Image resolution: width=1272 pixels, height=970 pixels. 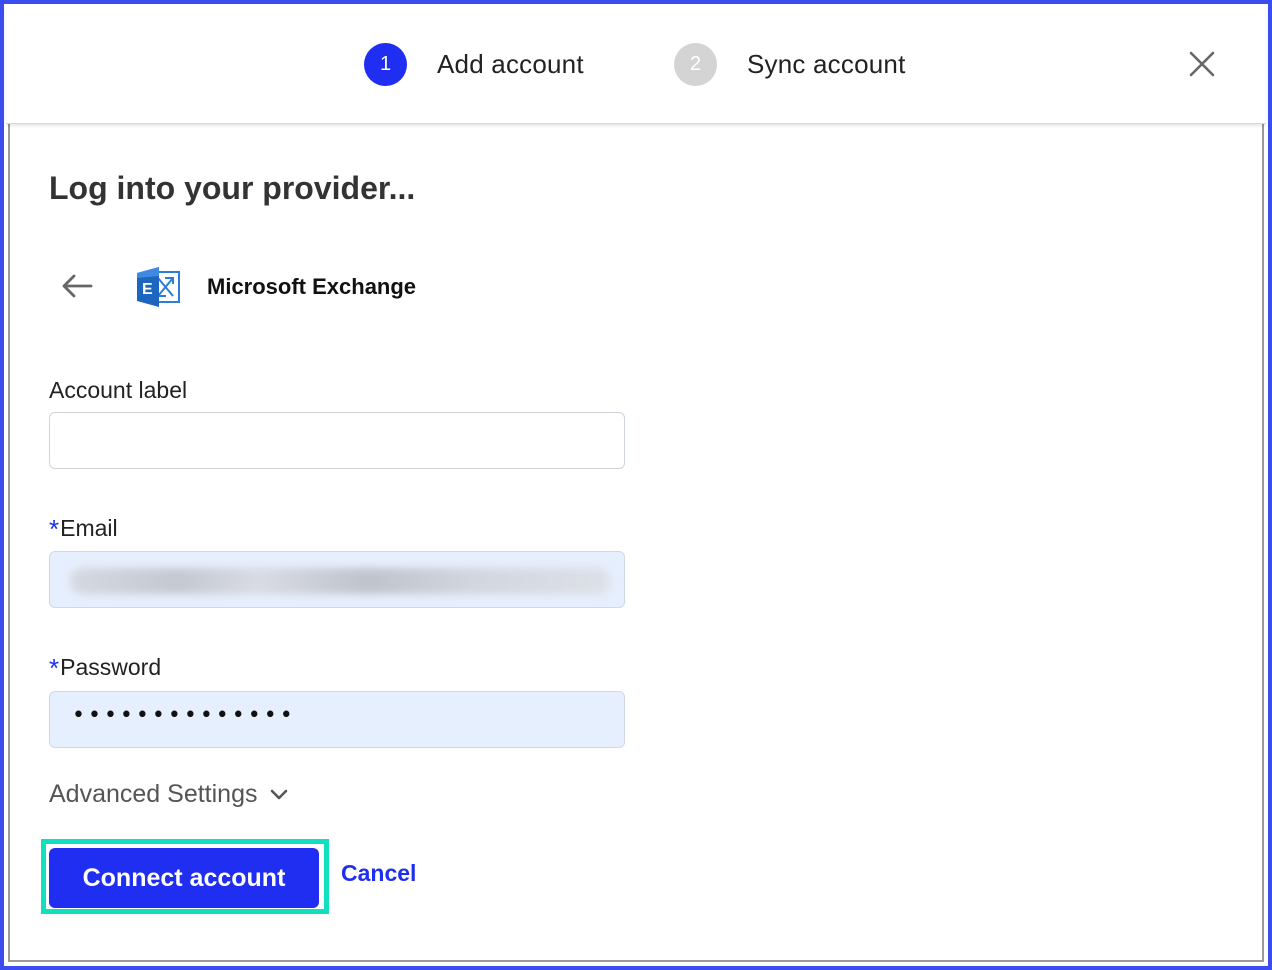 I want to click on step-sync-account: 2 Sync account, so click(x=790, y=64).